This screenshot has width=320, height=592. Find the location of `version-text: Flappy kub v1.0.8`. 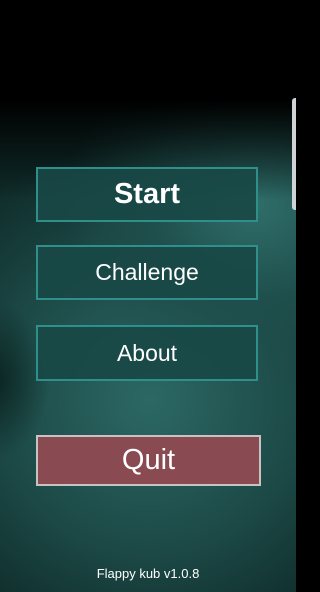

version-text: Flappy kub v1.0.8 is located at coordinates (148, 573).